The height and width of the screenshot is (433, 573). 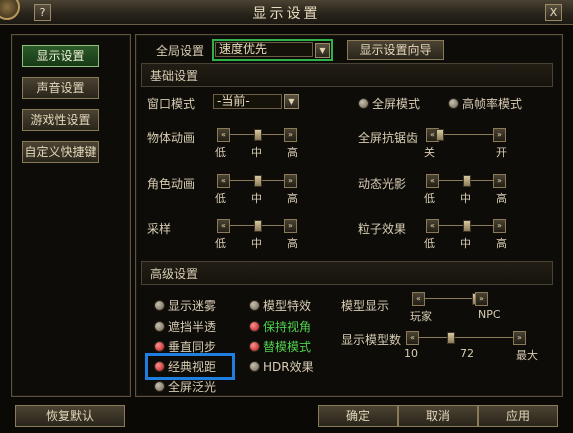 What do you see at coordinates (501, 243) in the screenshot?
I see `basic-slider-5-tick-2: 高` at bounding box center [501, 243].